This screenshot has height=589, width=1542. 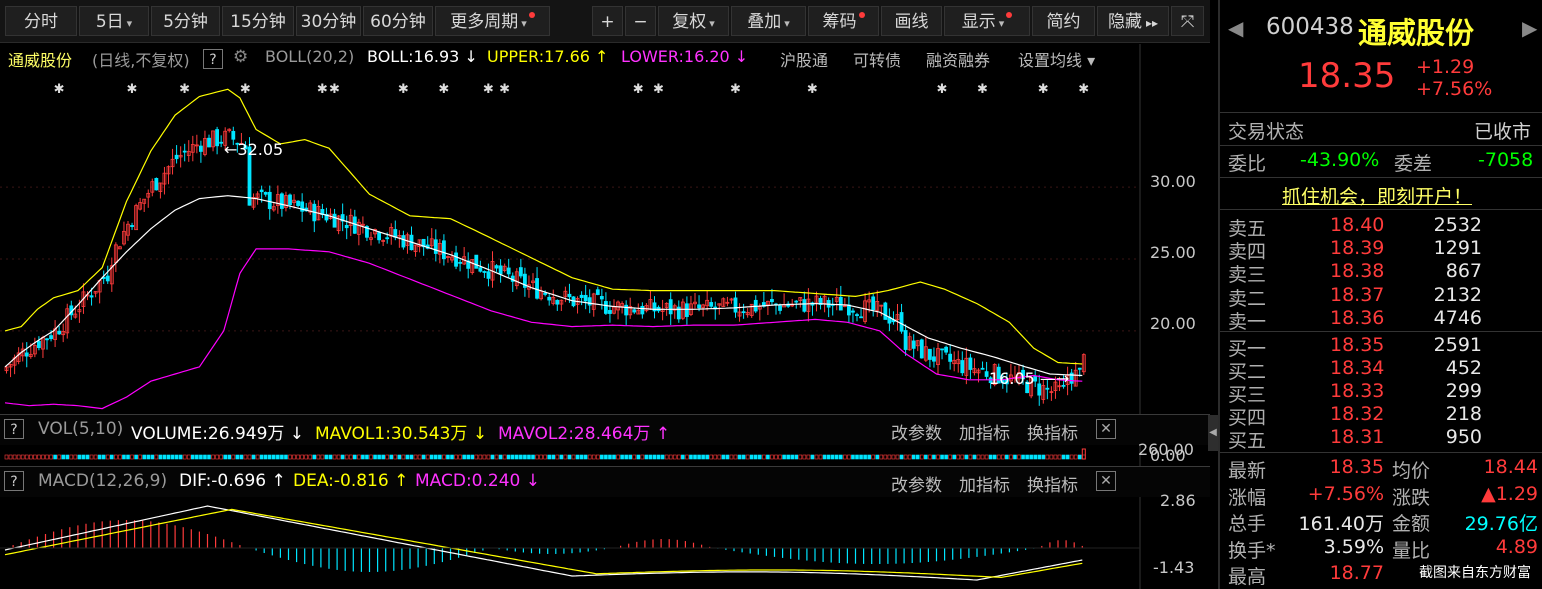 I want to click on ask-row: 卖一 18.36 4746, so click(x=1381, y=320).